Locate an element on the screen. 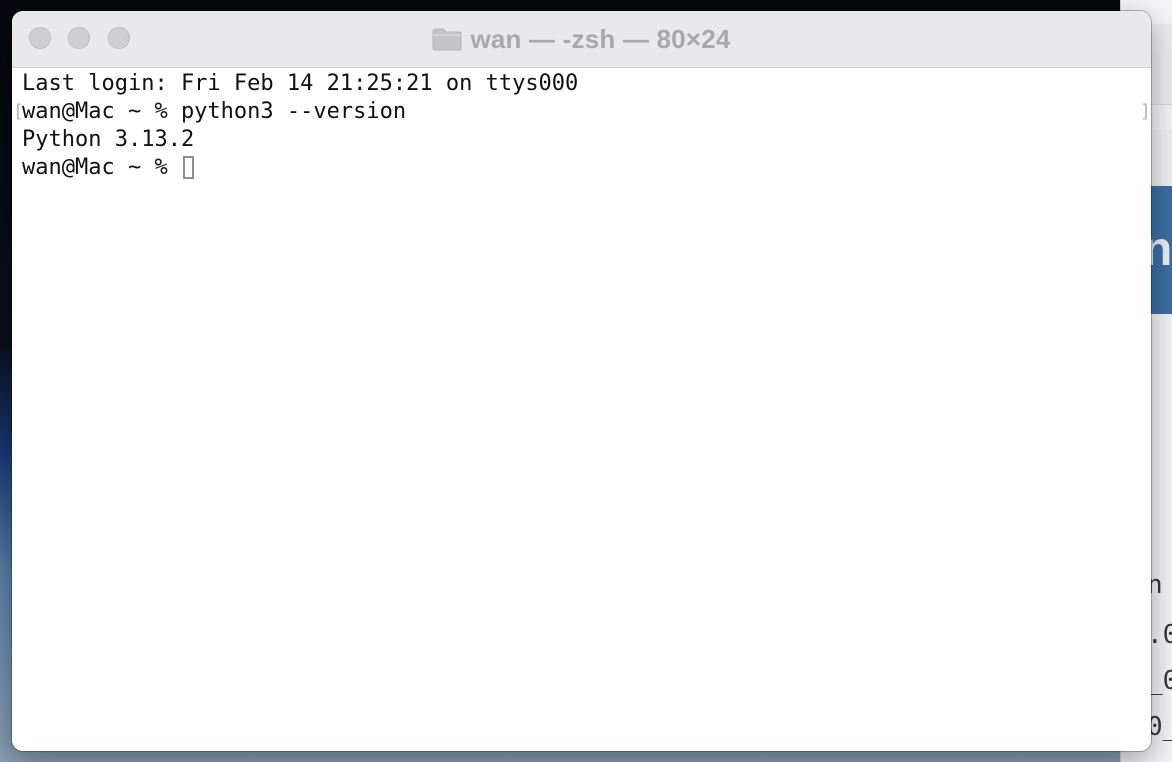 This screenshot has height=762, width=1172. prompt-text: wan@Mac ~ % is located at coordinates (101, 167).